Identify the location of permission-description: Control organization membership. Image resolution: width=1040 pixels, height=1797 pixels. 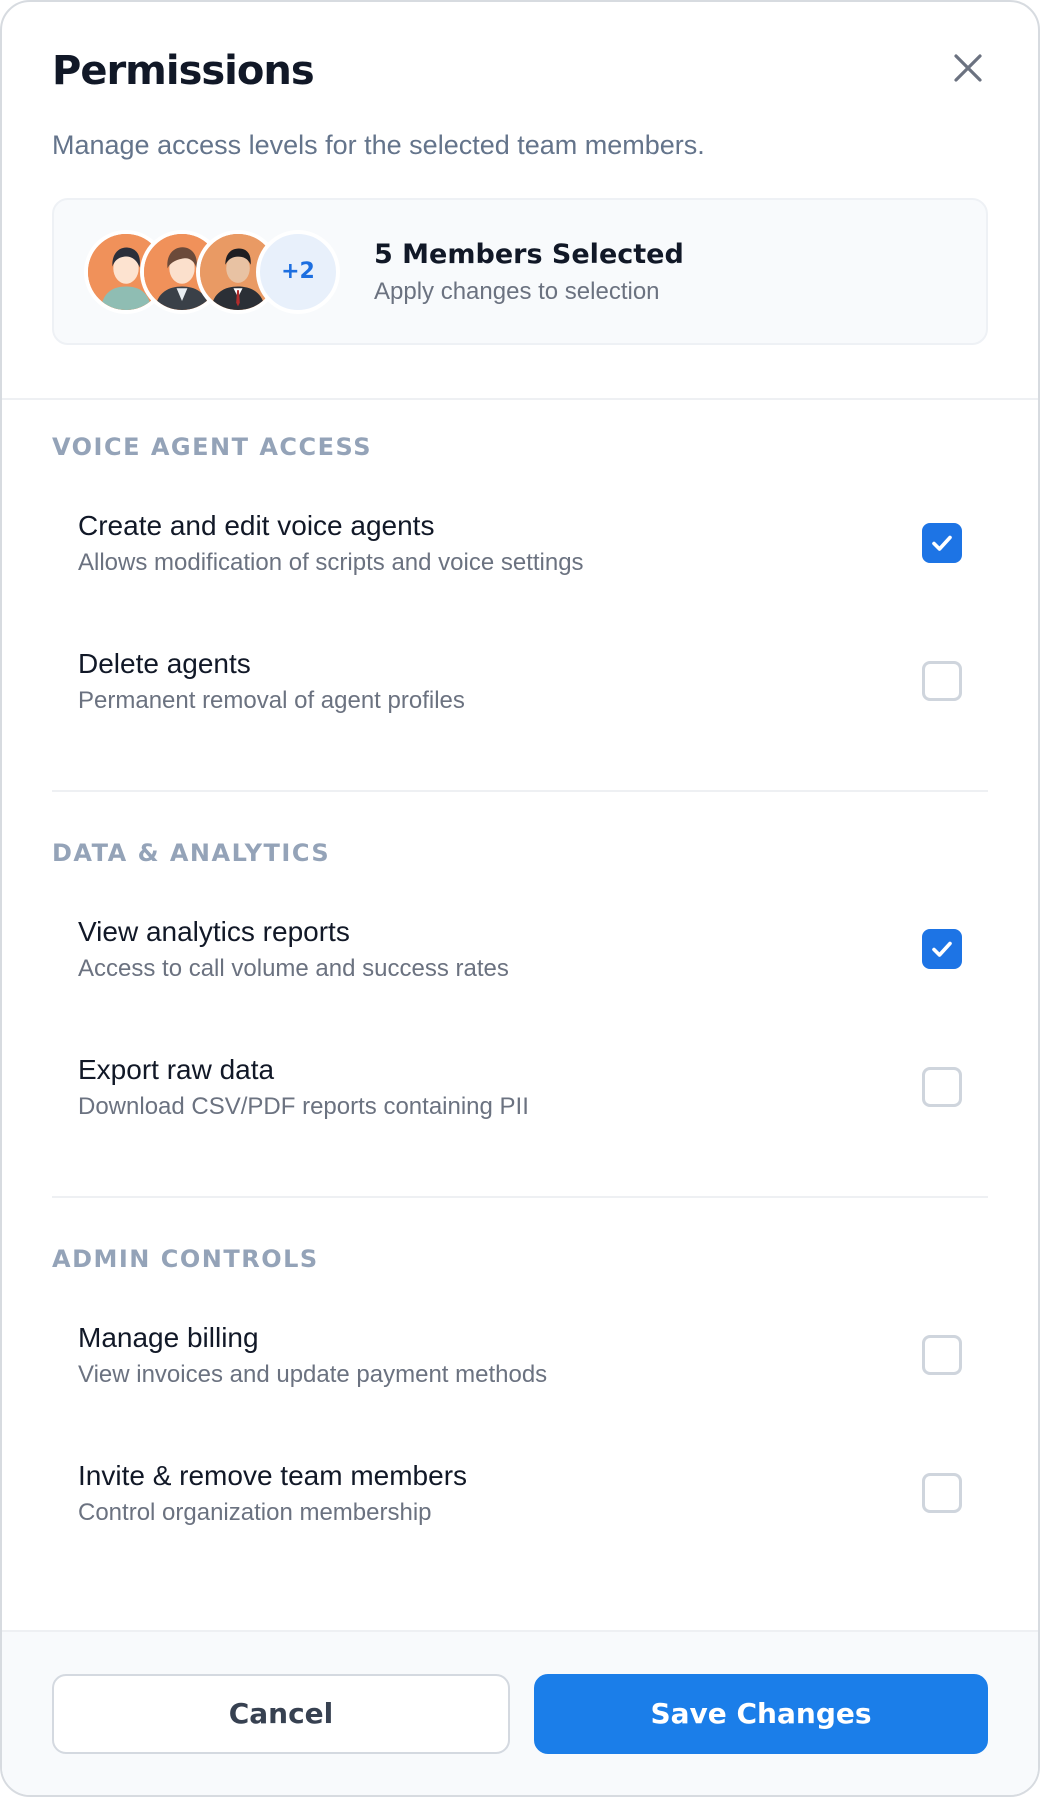
(255, 1512).